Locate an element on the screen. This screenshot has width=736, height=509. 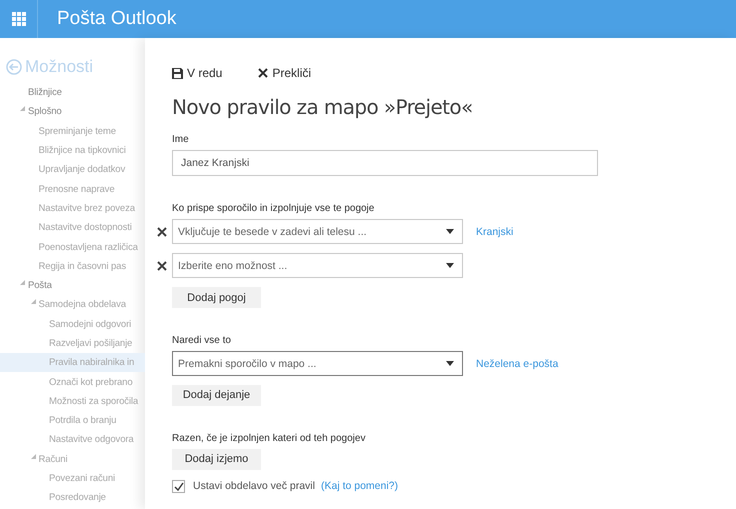
sidebar-title: Možnosti is located at coordinates (59, 67).